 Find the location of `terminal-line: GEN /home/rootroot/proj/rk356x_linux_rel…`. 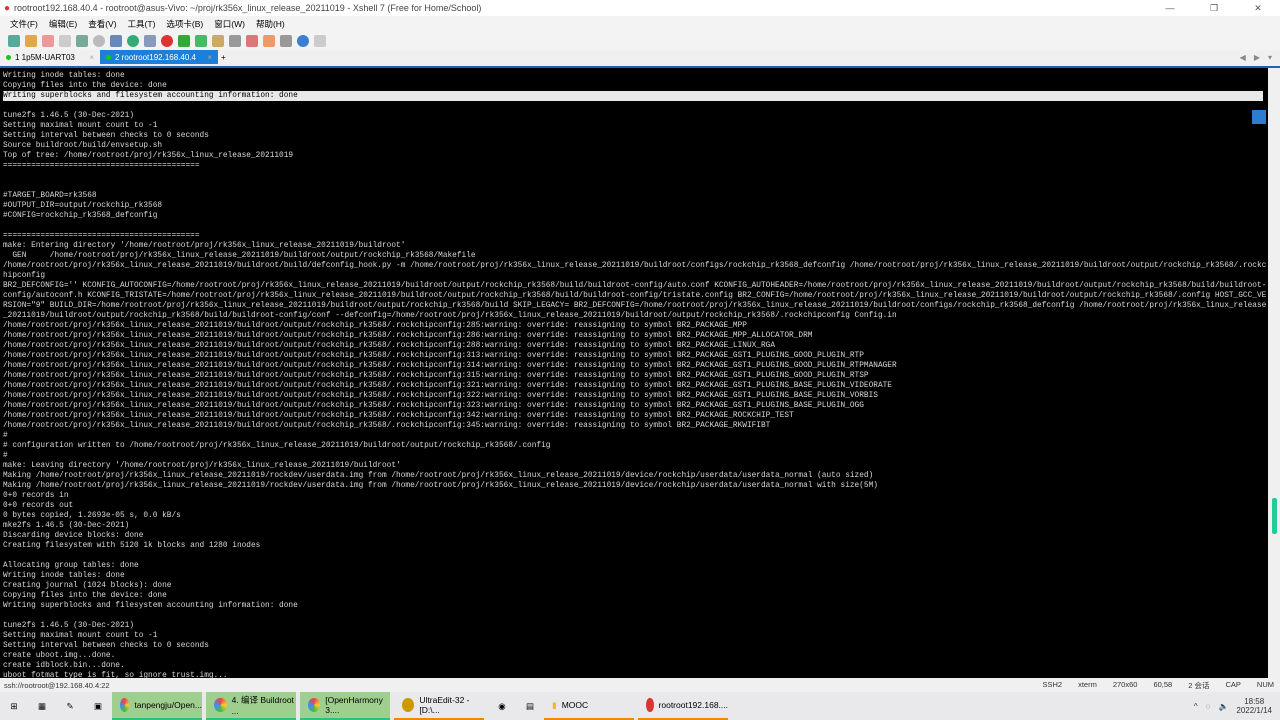

terminal-line: GEN /home/rootroot/proj/rk356x_linux_rel… is located at coordinates (239, 256).